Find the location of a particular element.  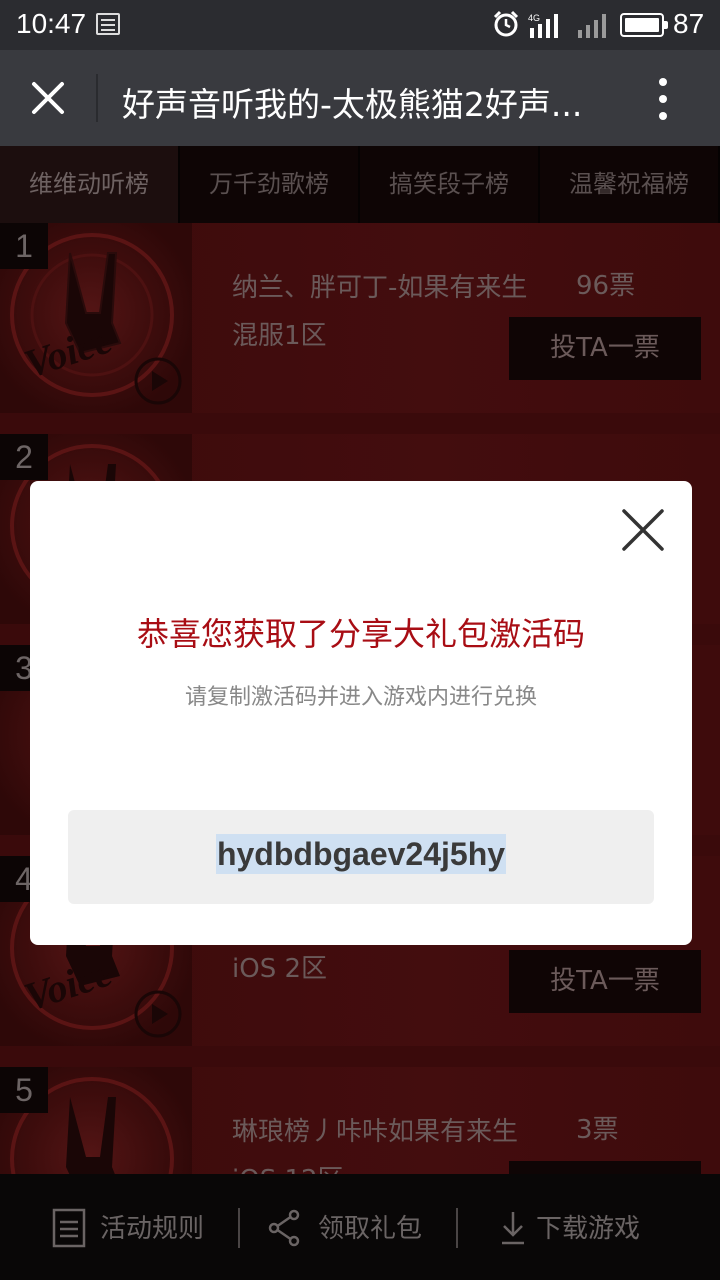

server-name: iOS 2区 is located at coordinates (279, 969).